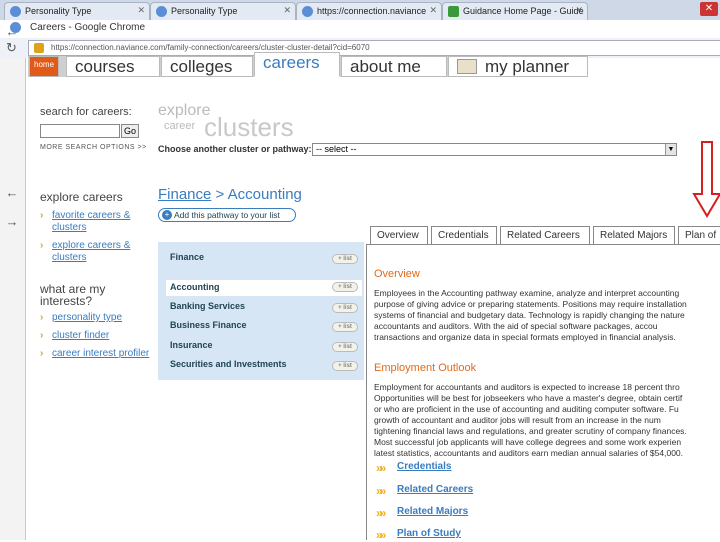 Image resolution: width=720 pixels, height=542 pixels. I want to click on add-pathway-label: Add this pathway to your list, so click(227, 215).